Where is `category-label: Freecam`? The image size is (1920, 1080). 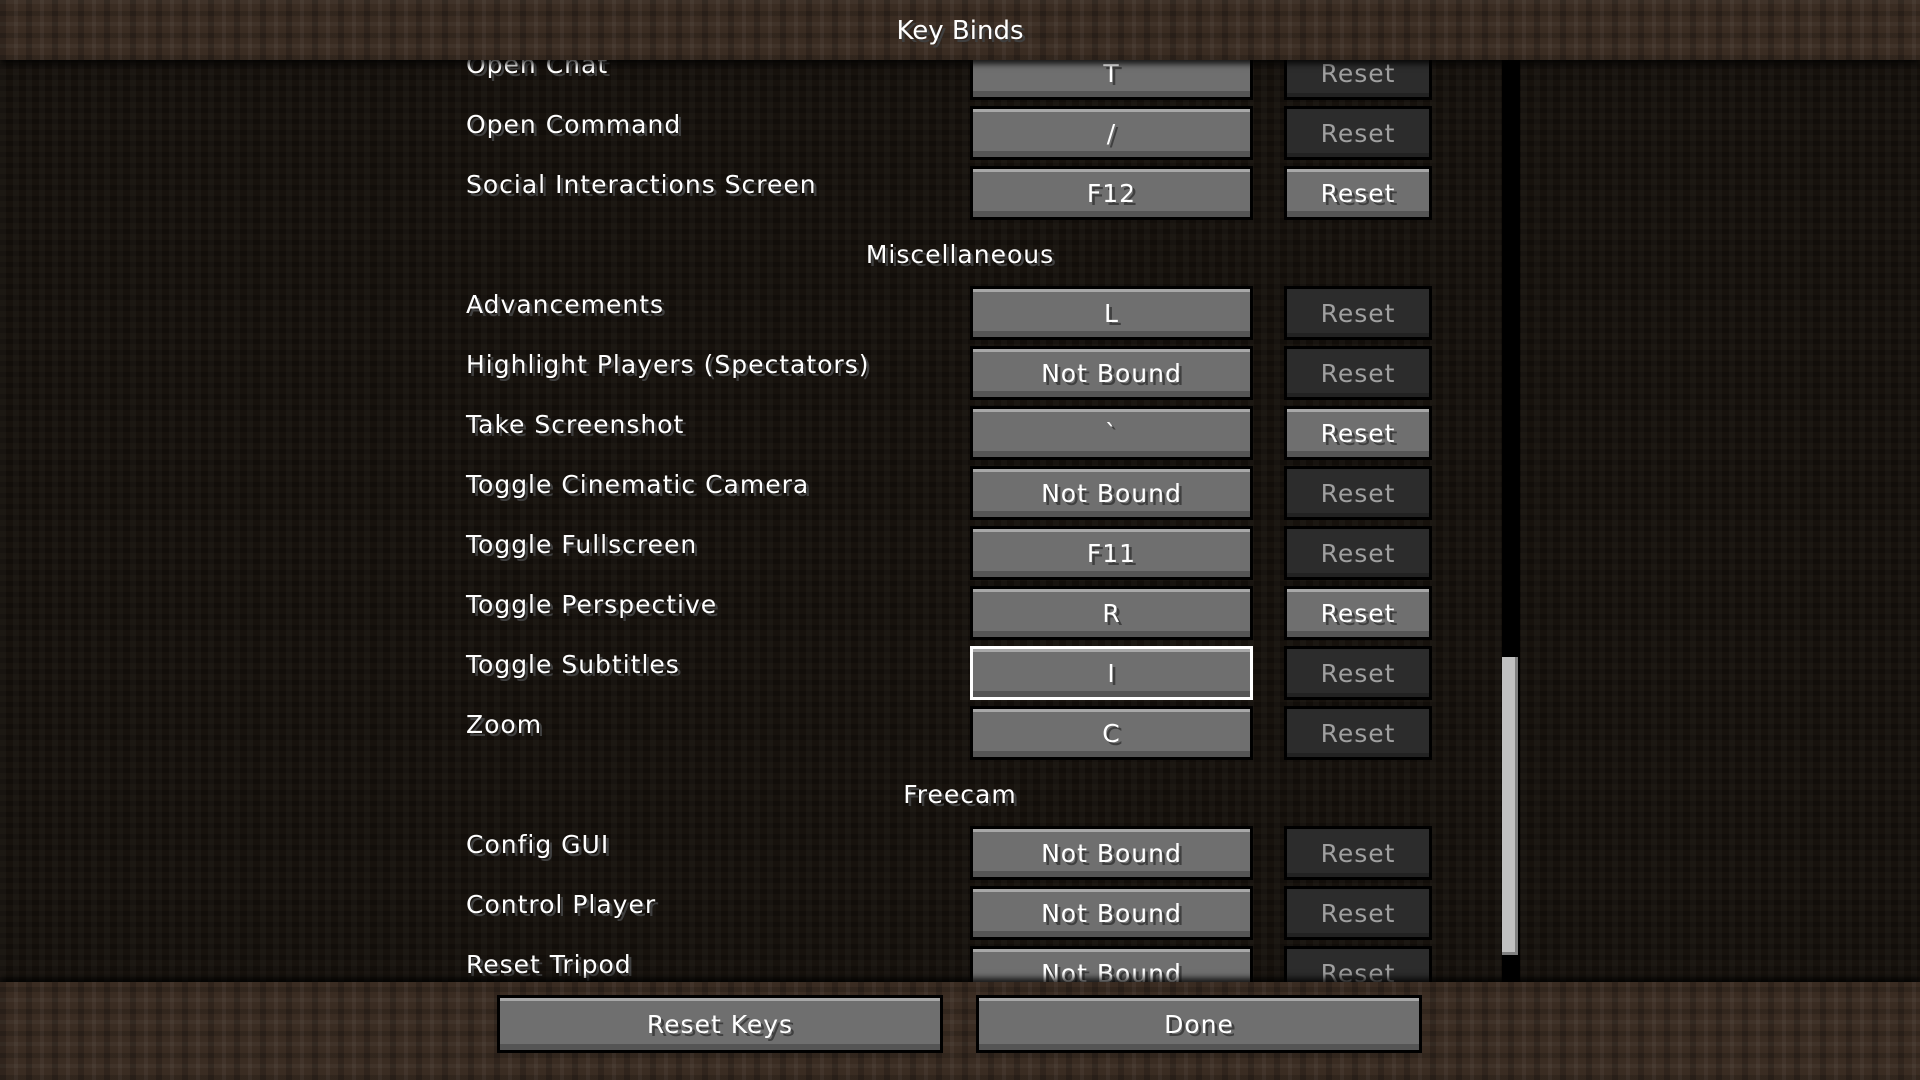 category-label: Freecam is located at coordinates (960, 794).